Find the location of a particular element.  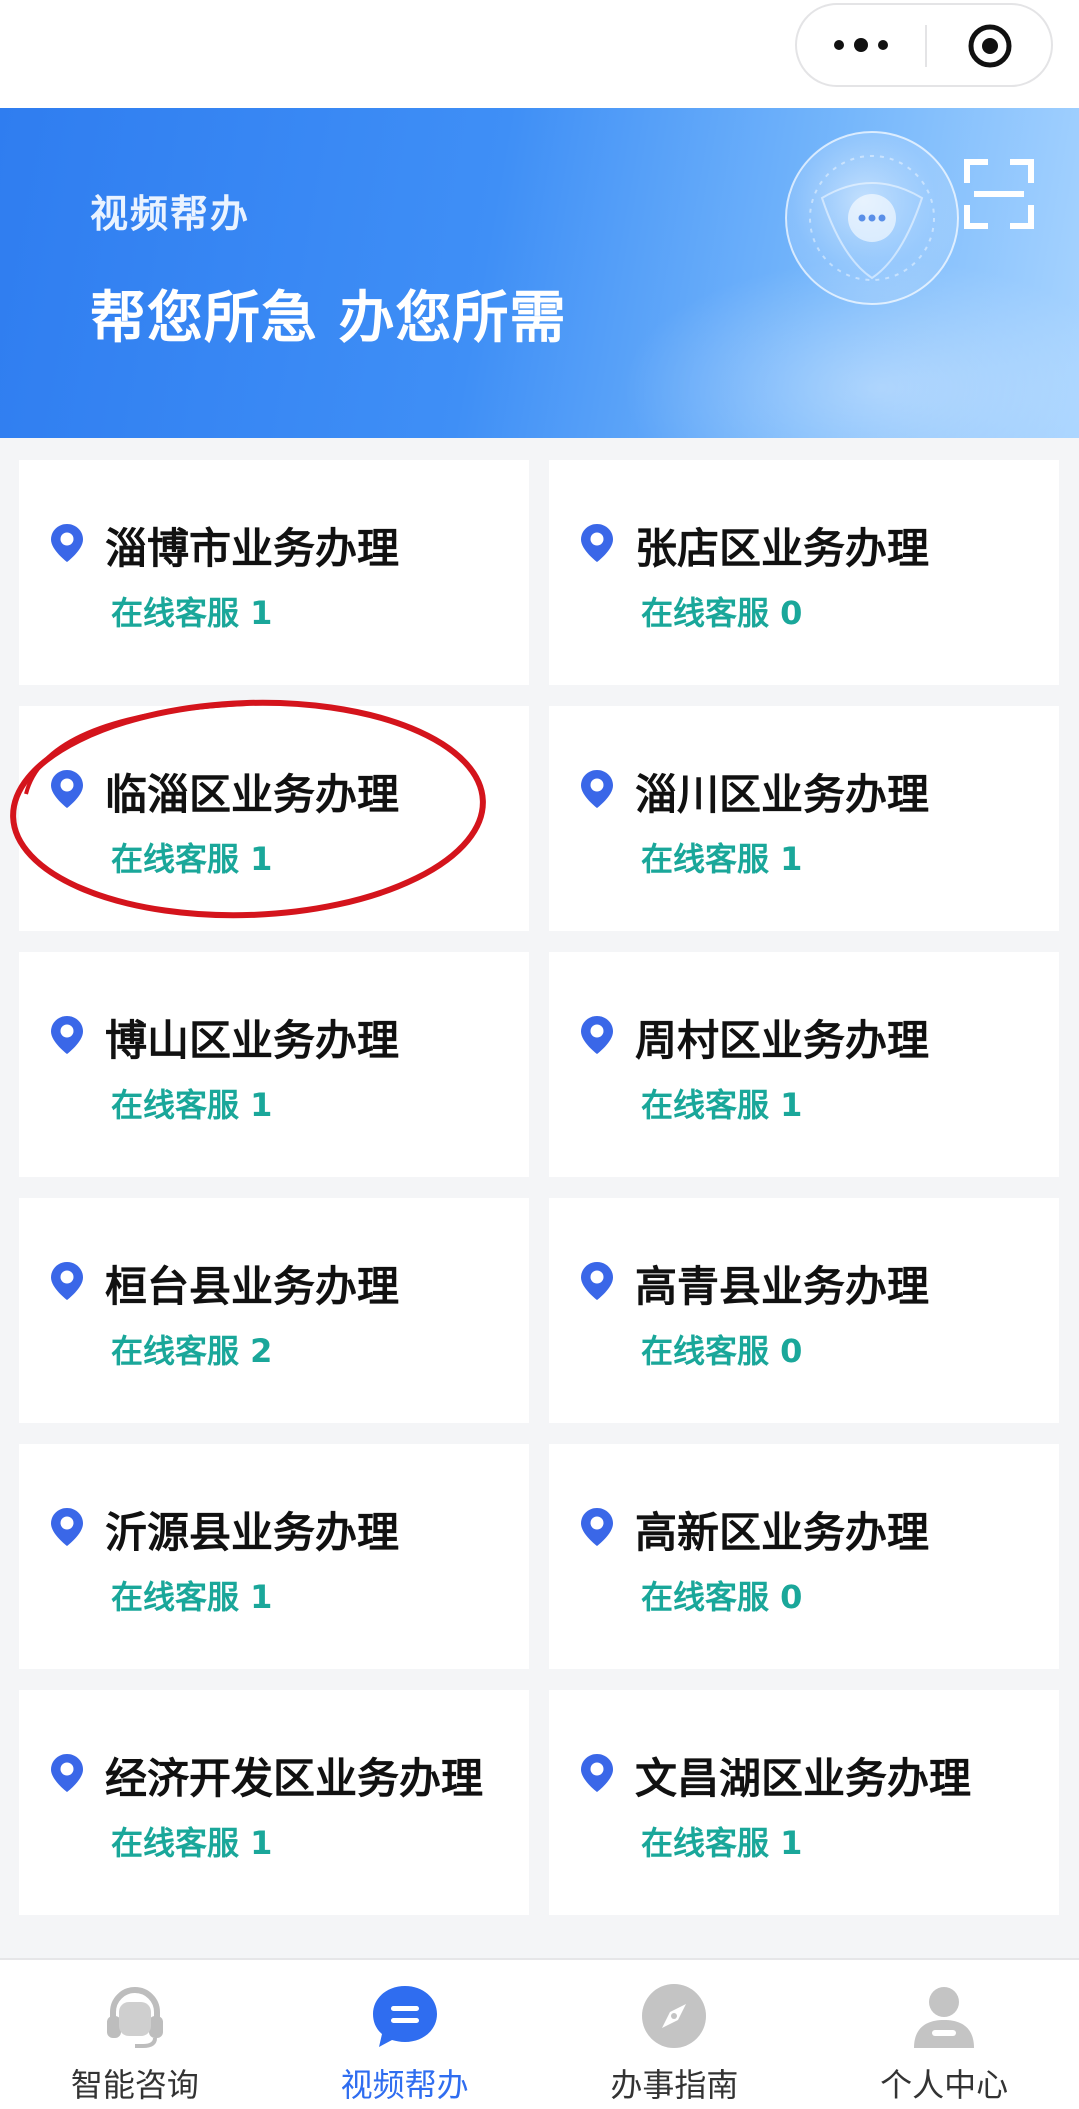

tab-service-guide: 办事指南 is located at coordinates (675, 2034).